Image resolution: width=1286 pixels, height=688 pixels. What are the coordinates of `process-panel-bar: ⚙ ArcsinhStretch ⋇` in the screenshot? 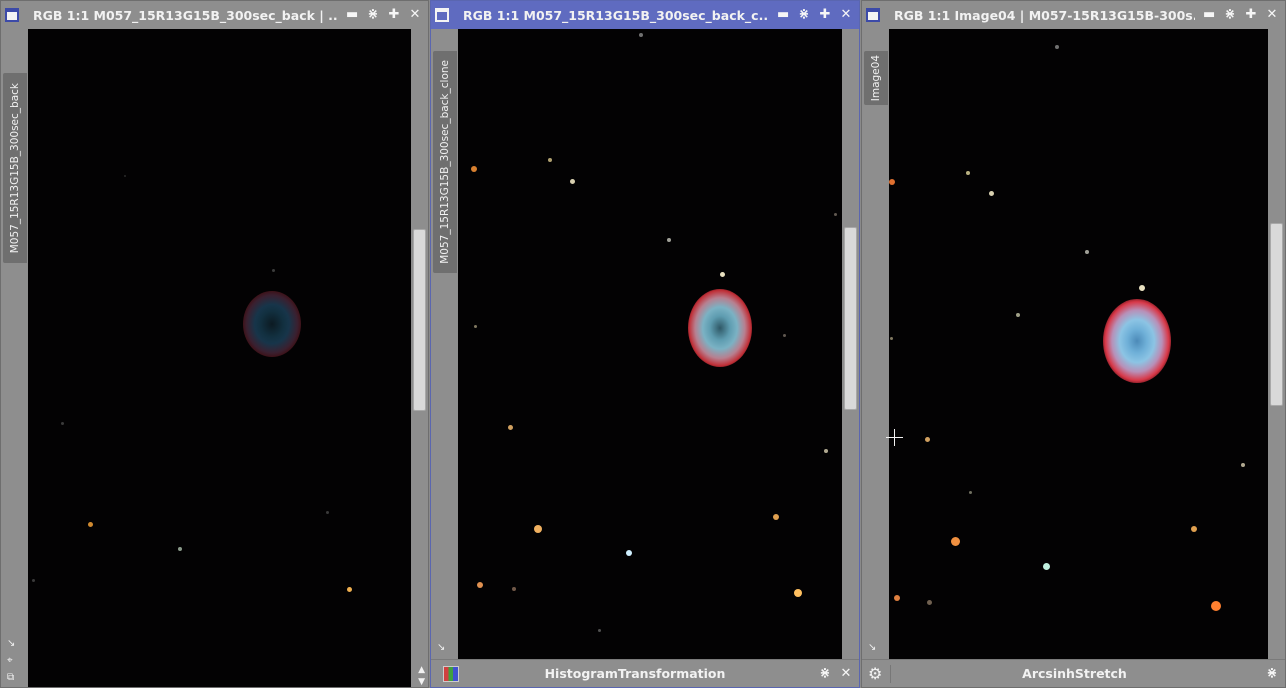 It's located at (1073, 673).